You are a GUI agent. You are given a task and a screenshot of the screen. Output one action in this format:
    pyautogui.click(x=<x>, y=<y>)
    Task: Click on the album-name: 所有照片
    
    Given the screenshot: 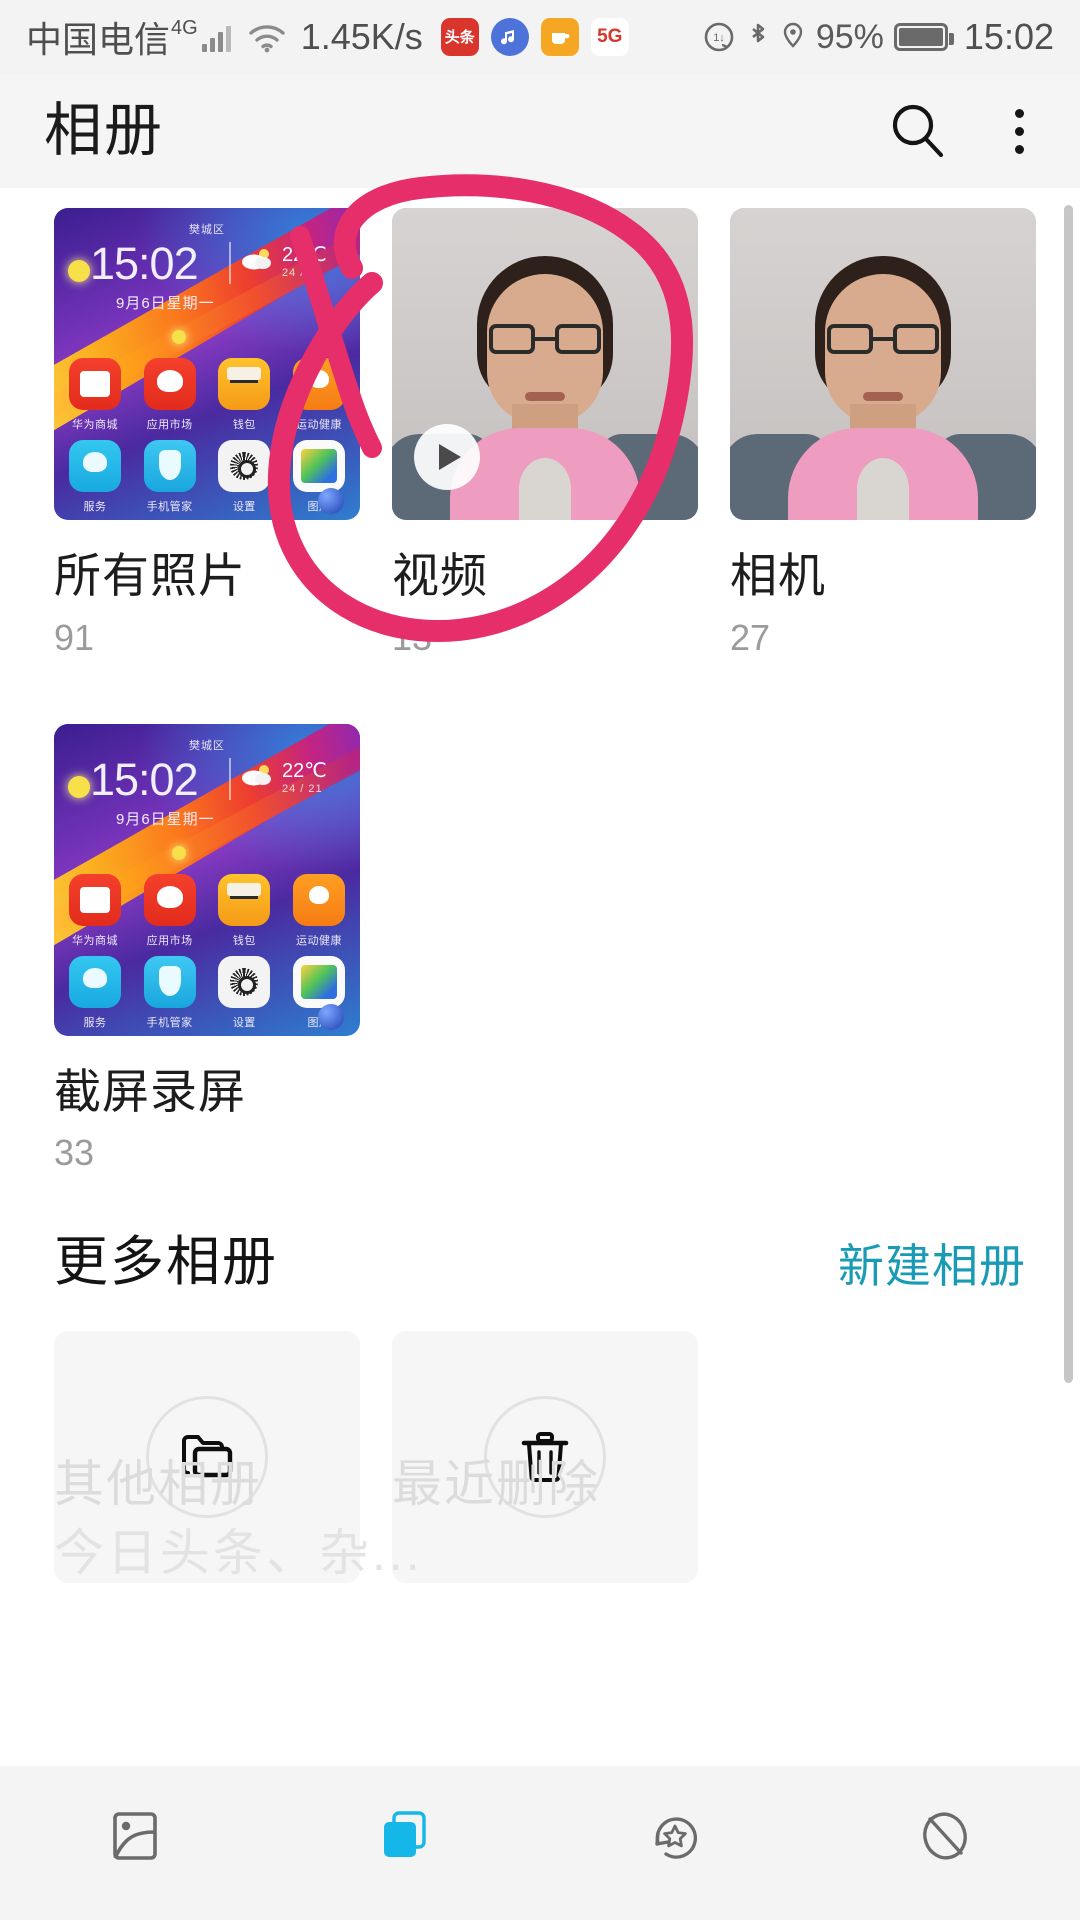 What is the action you would take?
    pyautogui.click(x=150, y=575)
    